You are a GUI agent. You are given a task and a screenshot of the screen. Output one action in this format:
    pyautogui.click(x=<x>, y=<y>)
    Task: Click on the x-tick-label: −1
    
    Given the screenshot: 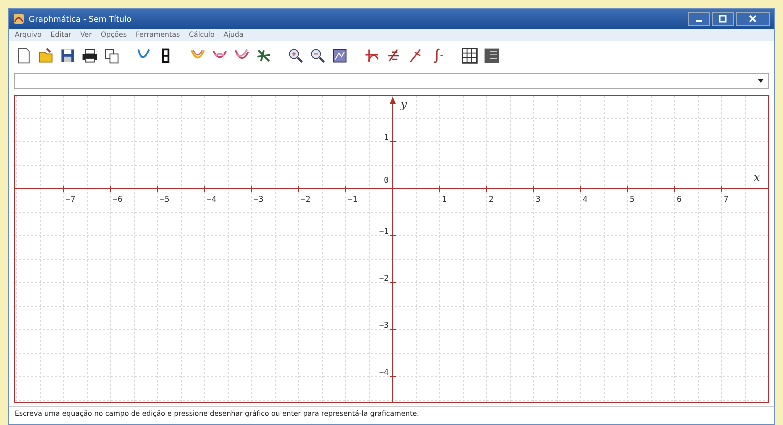 What is the action you would take?
    pyautogui.click(x=353, y=199)
    